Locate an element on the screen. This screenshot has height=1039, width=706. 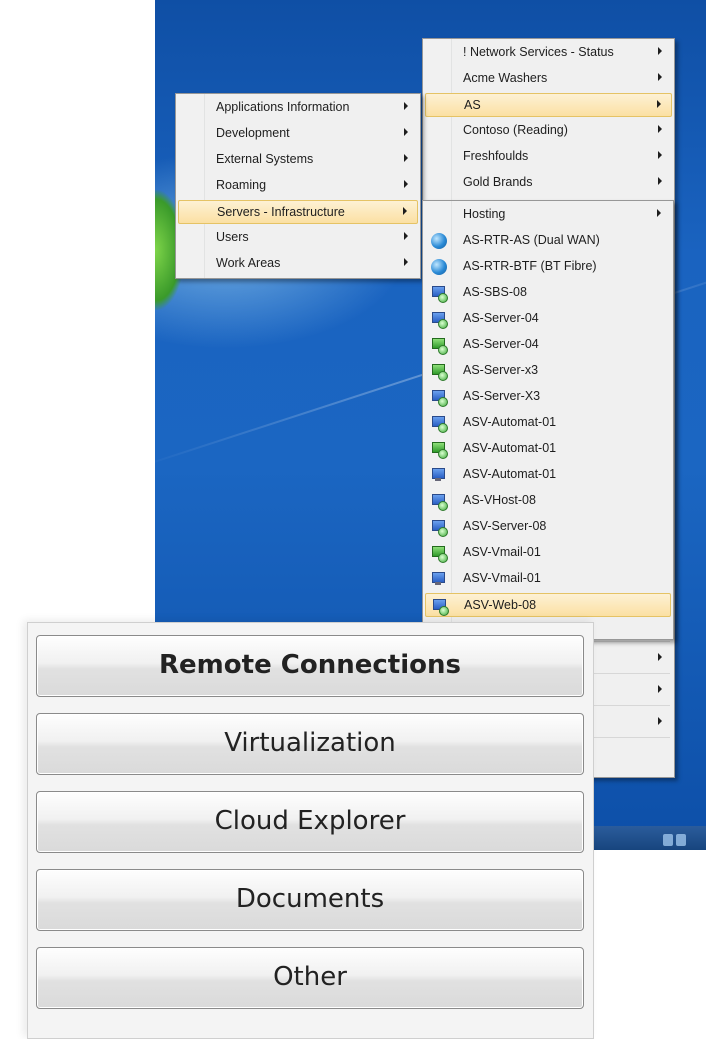
category-button: Cloud Explorer is located at coordinates (310, 822).